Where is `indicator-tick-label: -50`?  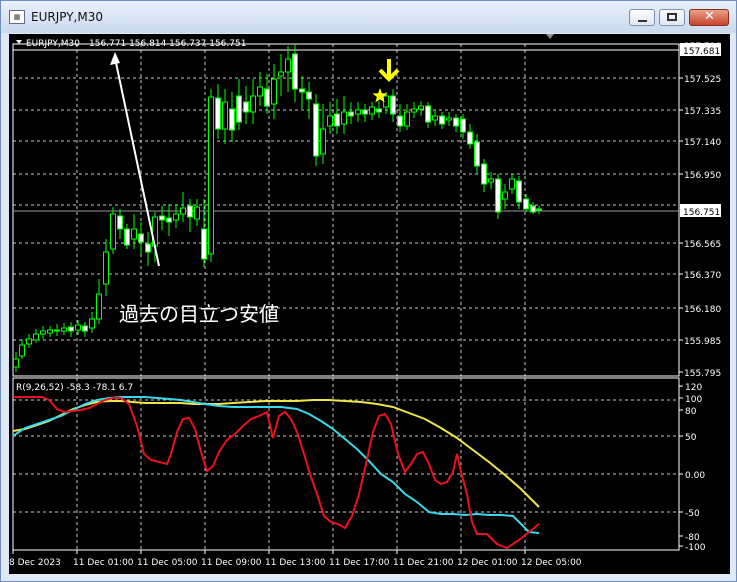
indicator-tick-label: -50 is located at coordinates (692, 514).